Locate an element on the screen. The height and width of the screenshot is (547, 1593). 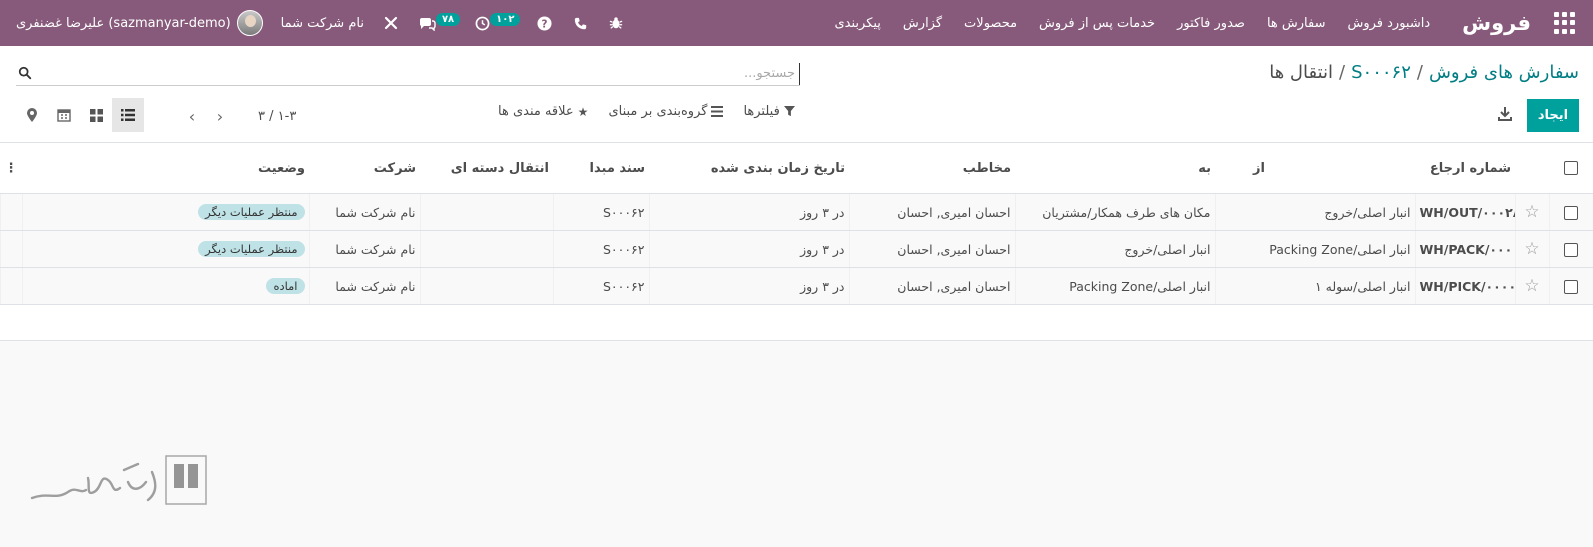
kanban-grid-icon is located at coordinates (96, 115).